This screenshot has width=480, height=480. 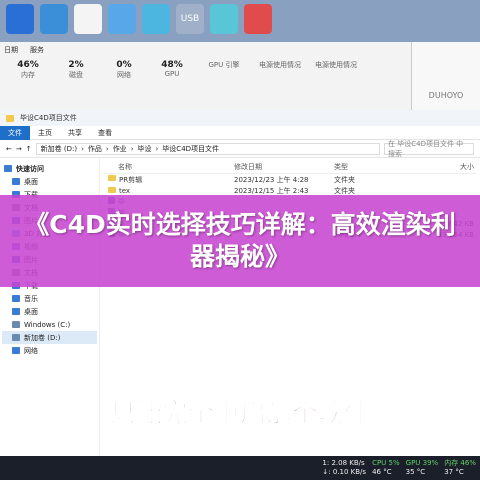 I want to click on tm-column-percent: 0%, so click(x=124, y=65).